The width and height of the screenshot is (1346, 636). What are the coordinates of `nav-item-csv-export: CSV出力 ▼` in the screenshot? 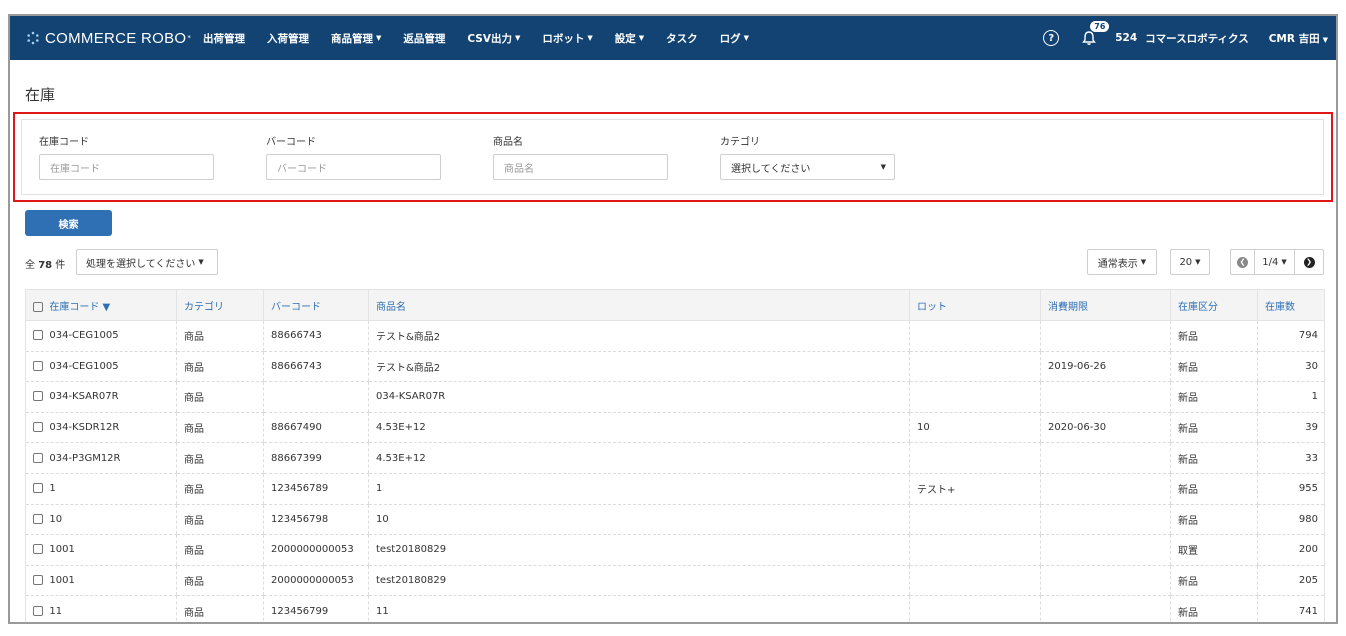 It's located at (493, 38).